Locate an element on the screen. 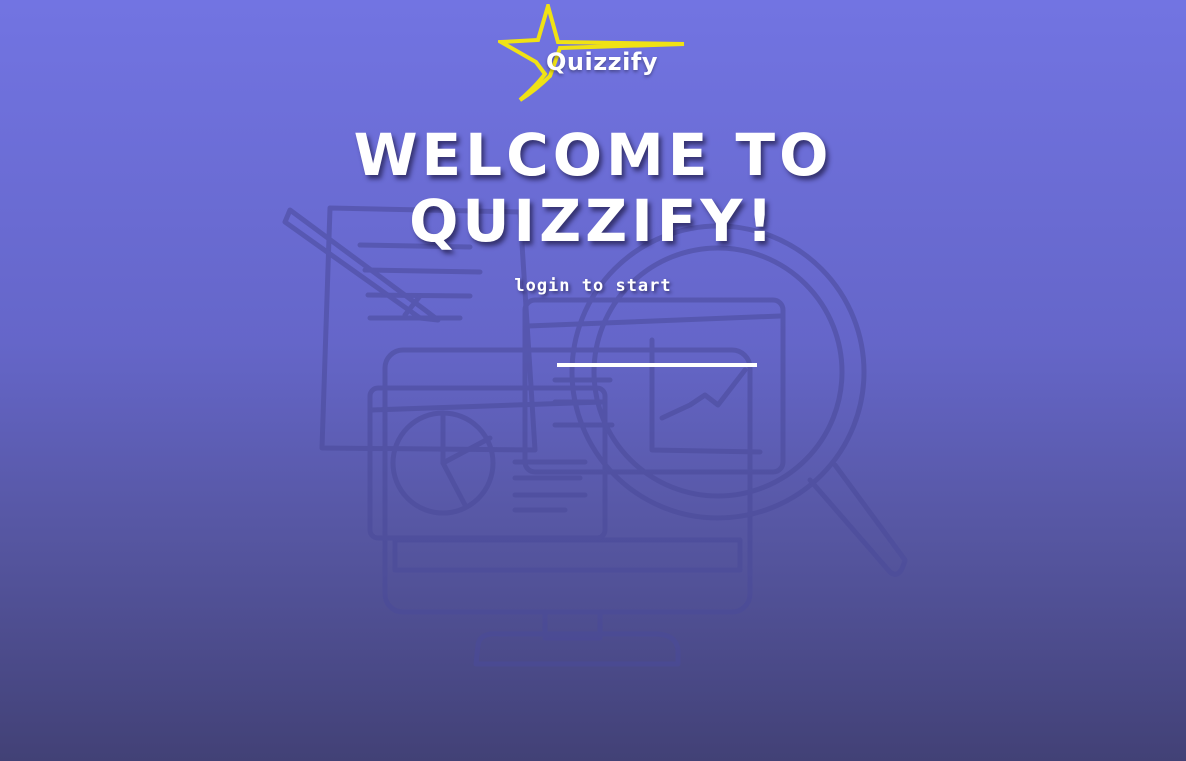 Image resolution: width=1186 pixels, height=761 pixels. monitor-icon is located at coordinates (567, 481).